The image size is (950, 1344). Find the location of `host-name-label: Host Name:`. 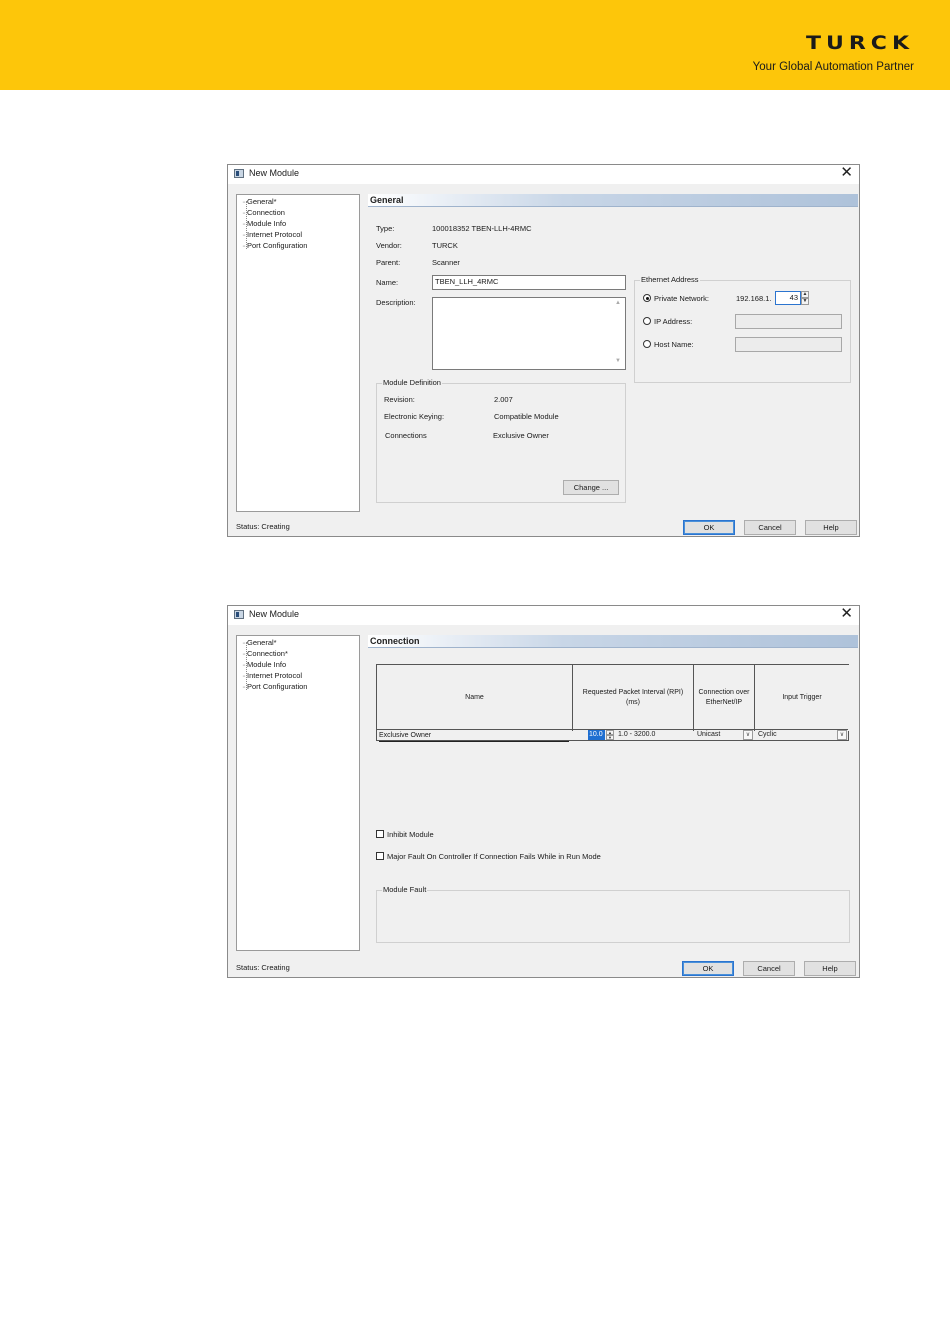

host-name-label: Host Name: is located at coordinates (674, 344).